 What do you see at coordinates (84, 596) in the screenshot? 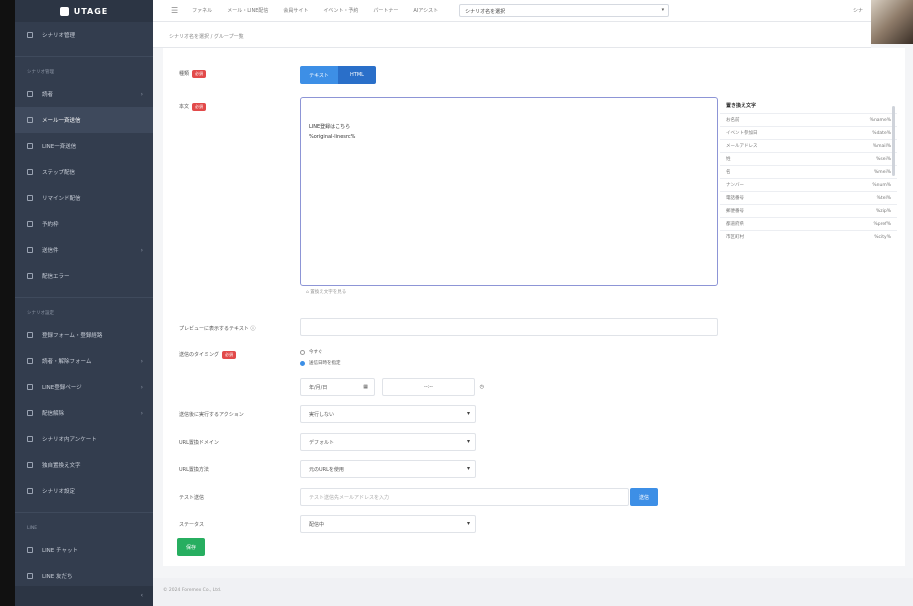
I see `sidebar-collapse-button: ‹` at bounding box center [84, 596].